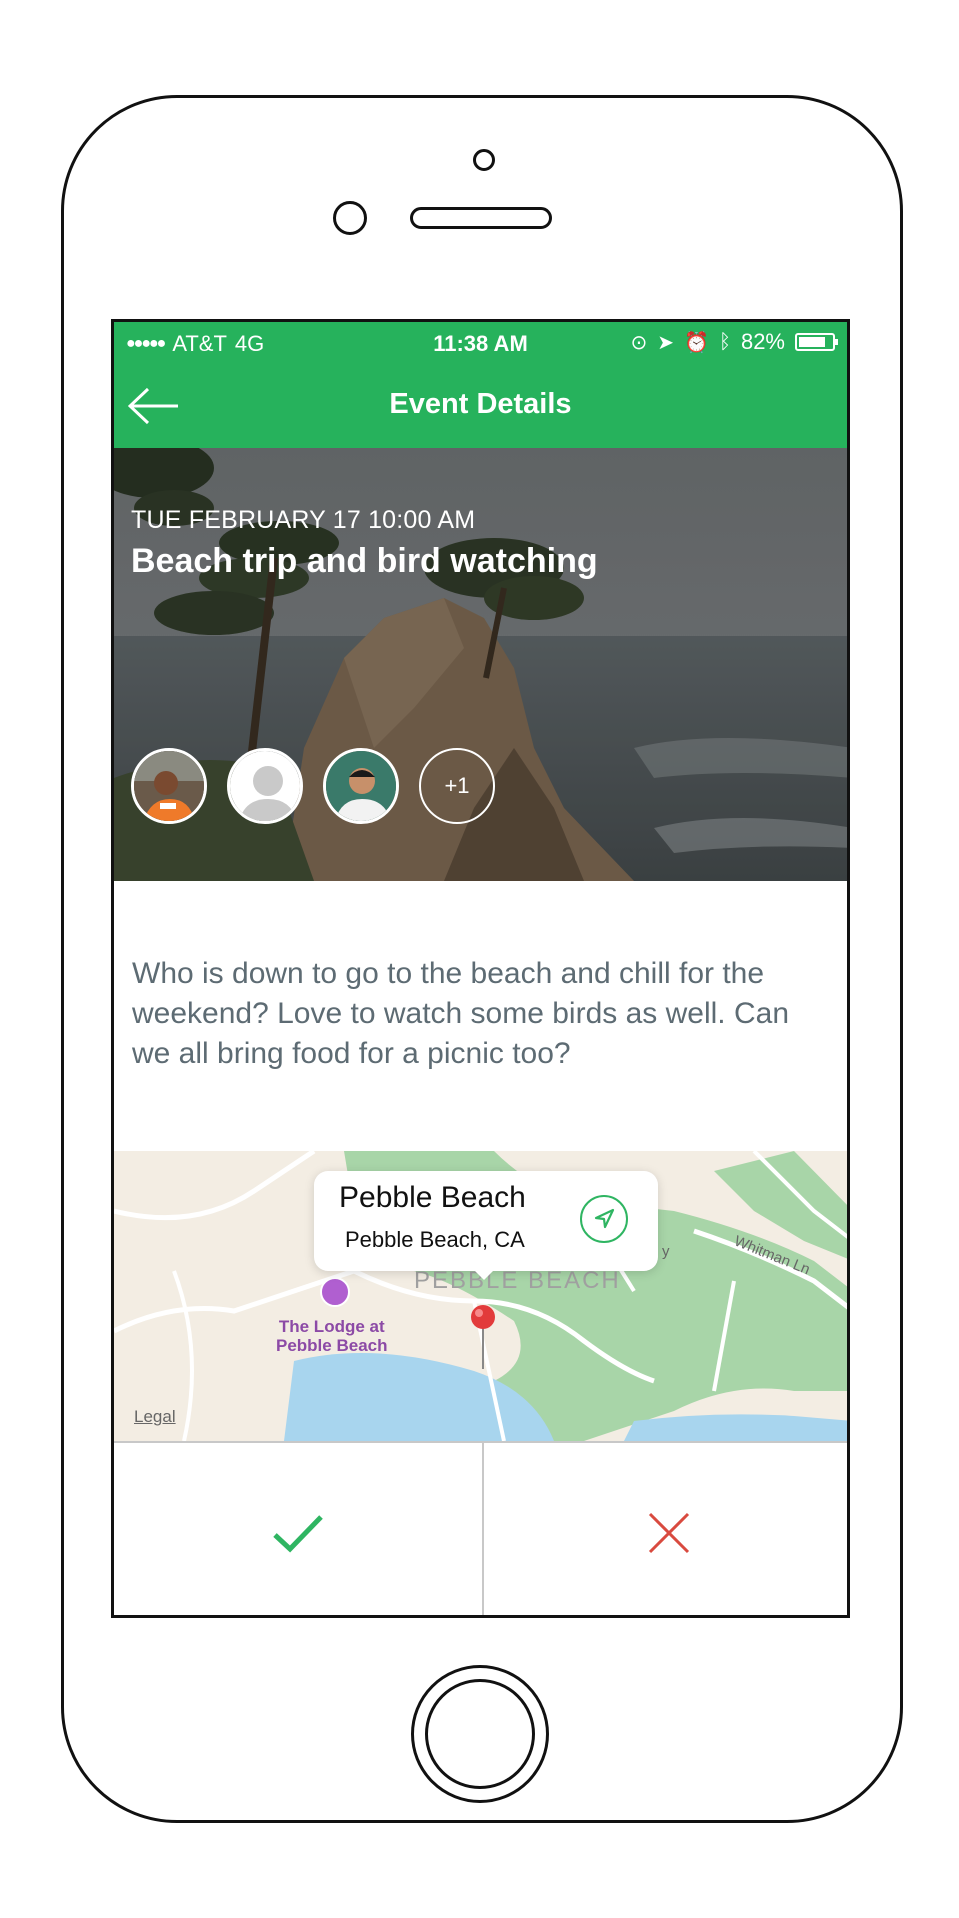  What do you see at coordinates (303, 520) in the screenshot?
I see `event-date: TUE FEBRUARY 17 10:00 AM` at bounding box center [303, 520].